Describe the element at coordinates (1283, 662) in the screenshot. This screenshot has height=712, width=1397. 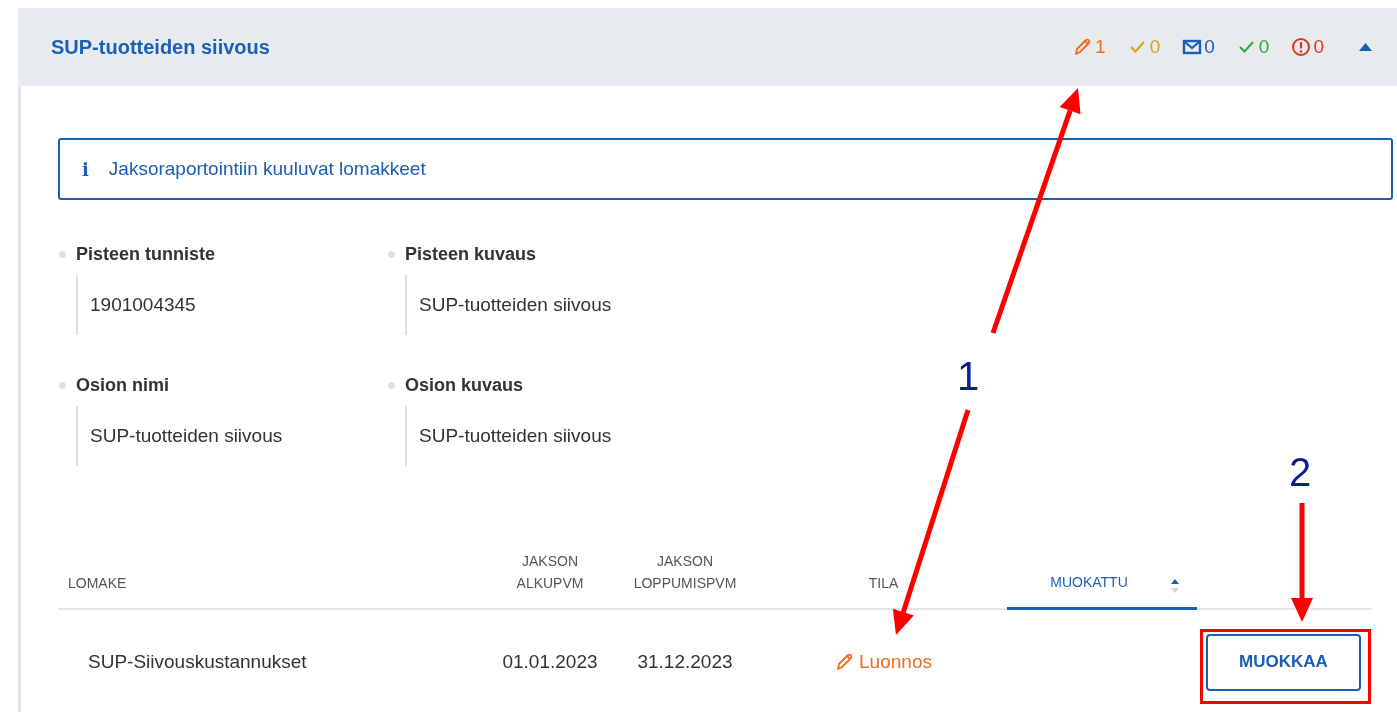
I see `edit-button: MUOKKAA` at that location.